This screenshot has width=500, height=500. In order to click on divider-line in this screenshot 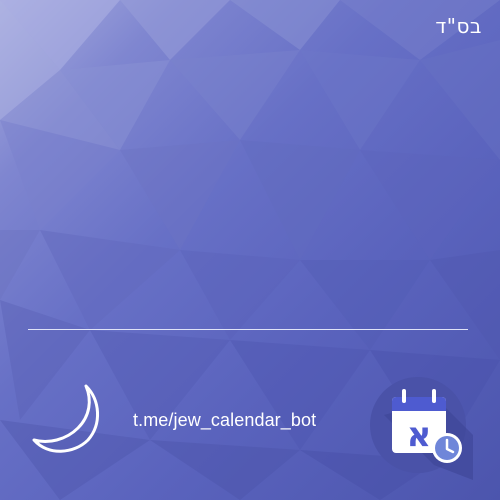, I will do `click(248, 329)`.